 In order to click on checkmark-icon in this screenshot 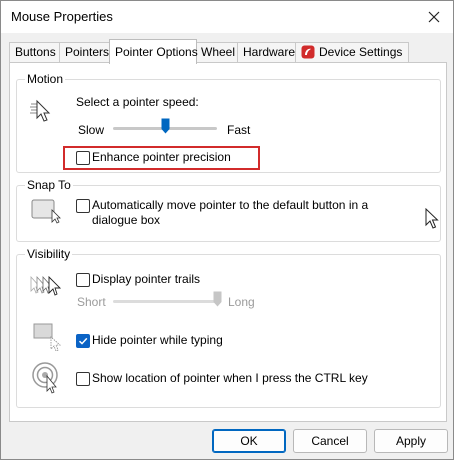, I will do `click(83, 341)`.